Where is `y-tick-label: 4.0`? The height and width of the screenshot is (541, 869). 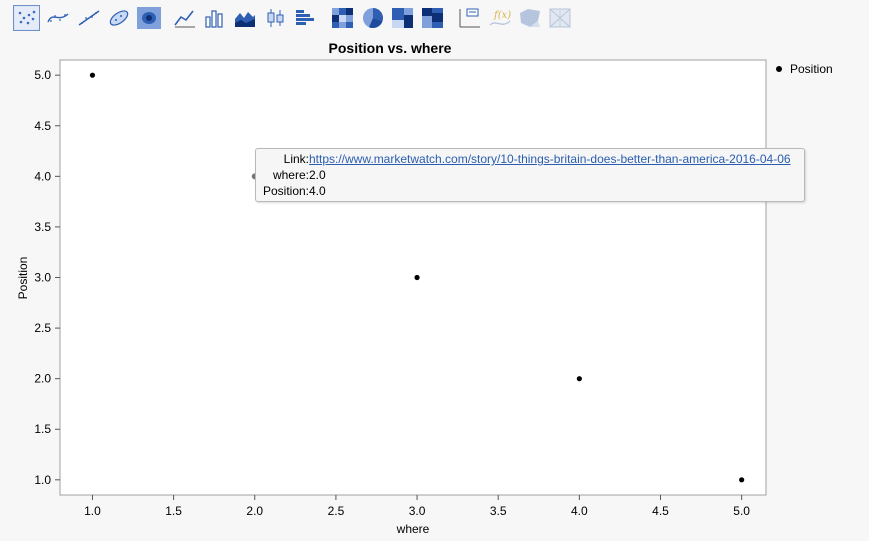 y-tick-label: 4.0 is located at coordinates (42, 176).